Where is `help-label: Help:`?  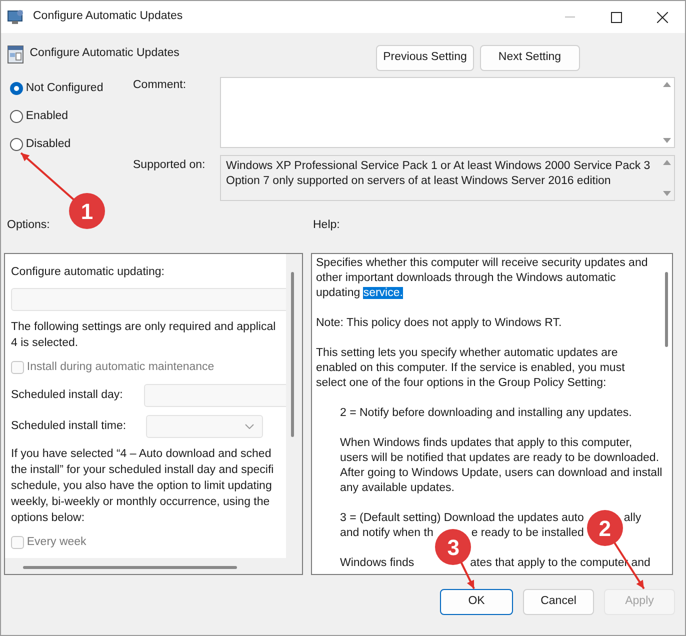
help-label: Help: is located at coordinates (326, 225).